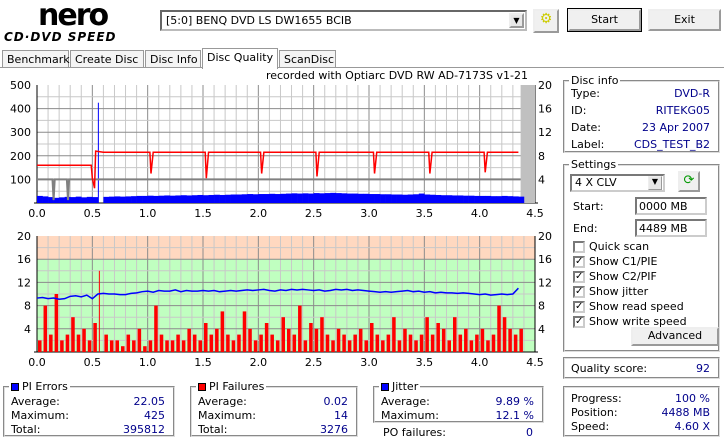 This screenshot has height=441, width=724. Describe the element at coordinates (692, 93) in the screenshot. I see `stat-value: DVD-R` at that location.